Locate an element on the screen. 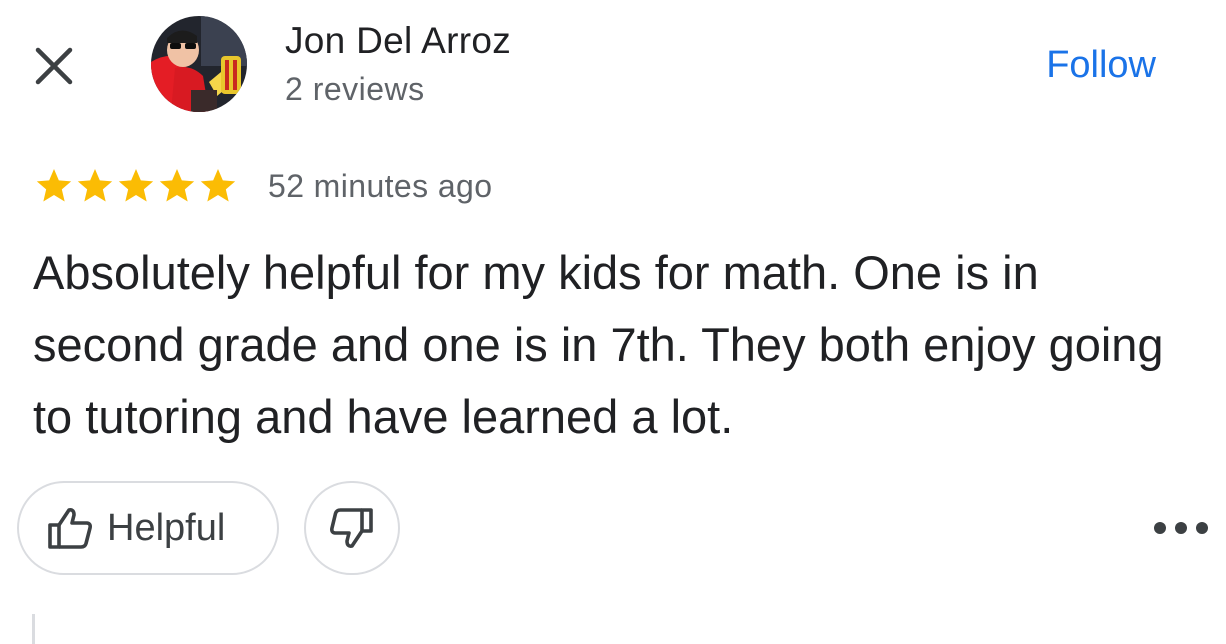 This screenshot has height=644, width=1226. more-options-button is located at coordinates (1181, 528).